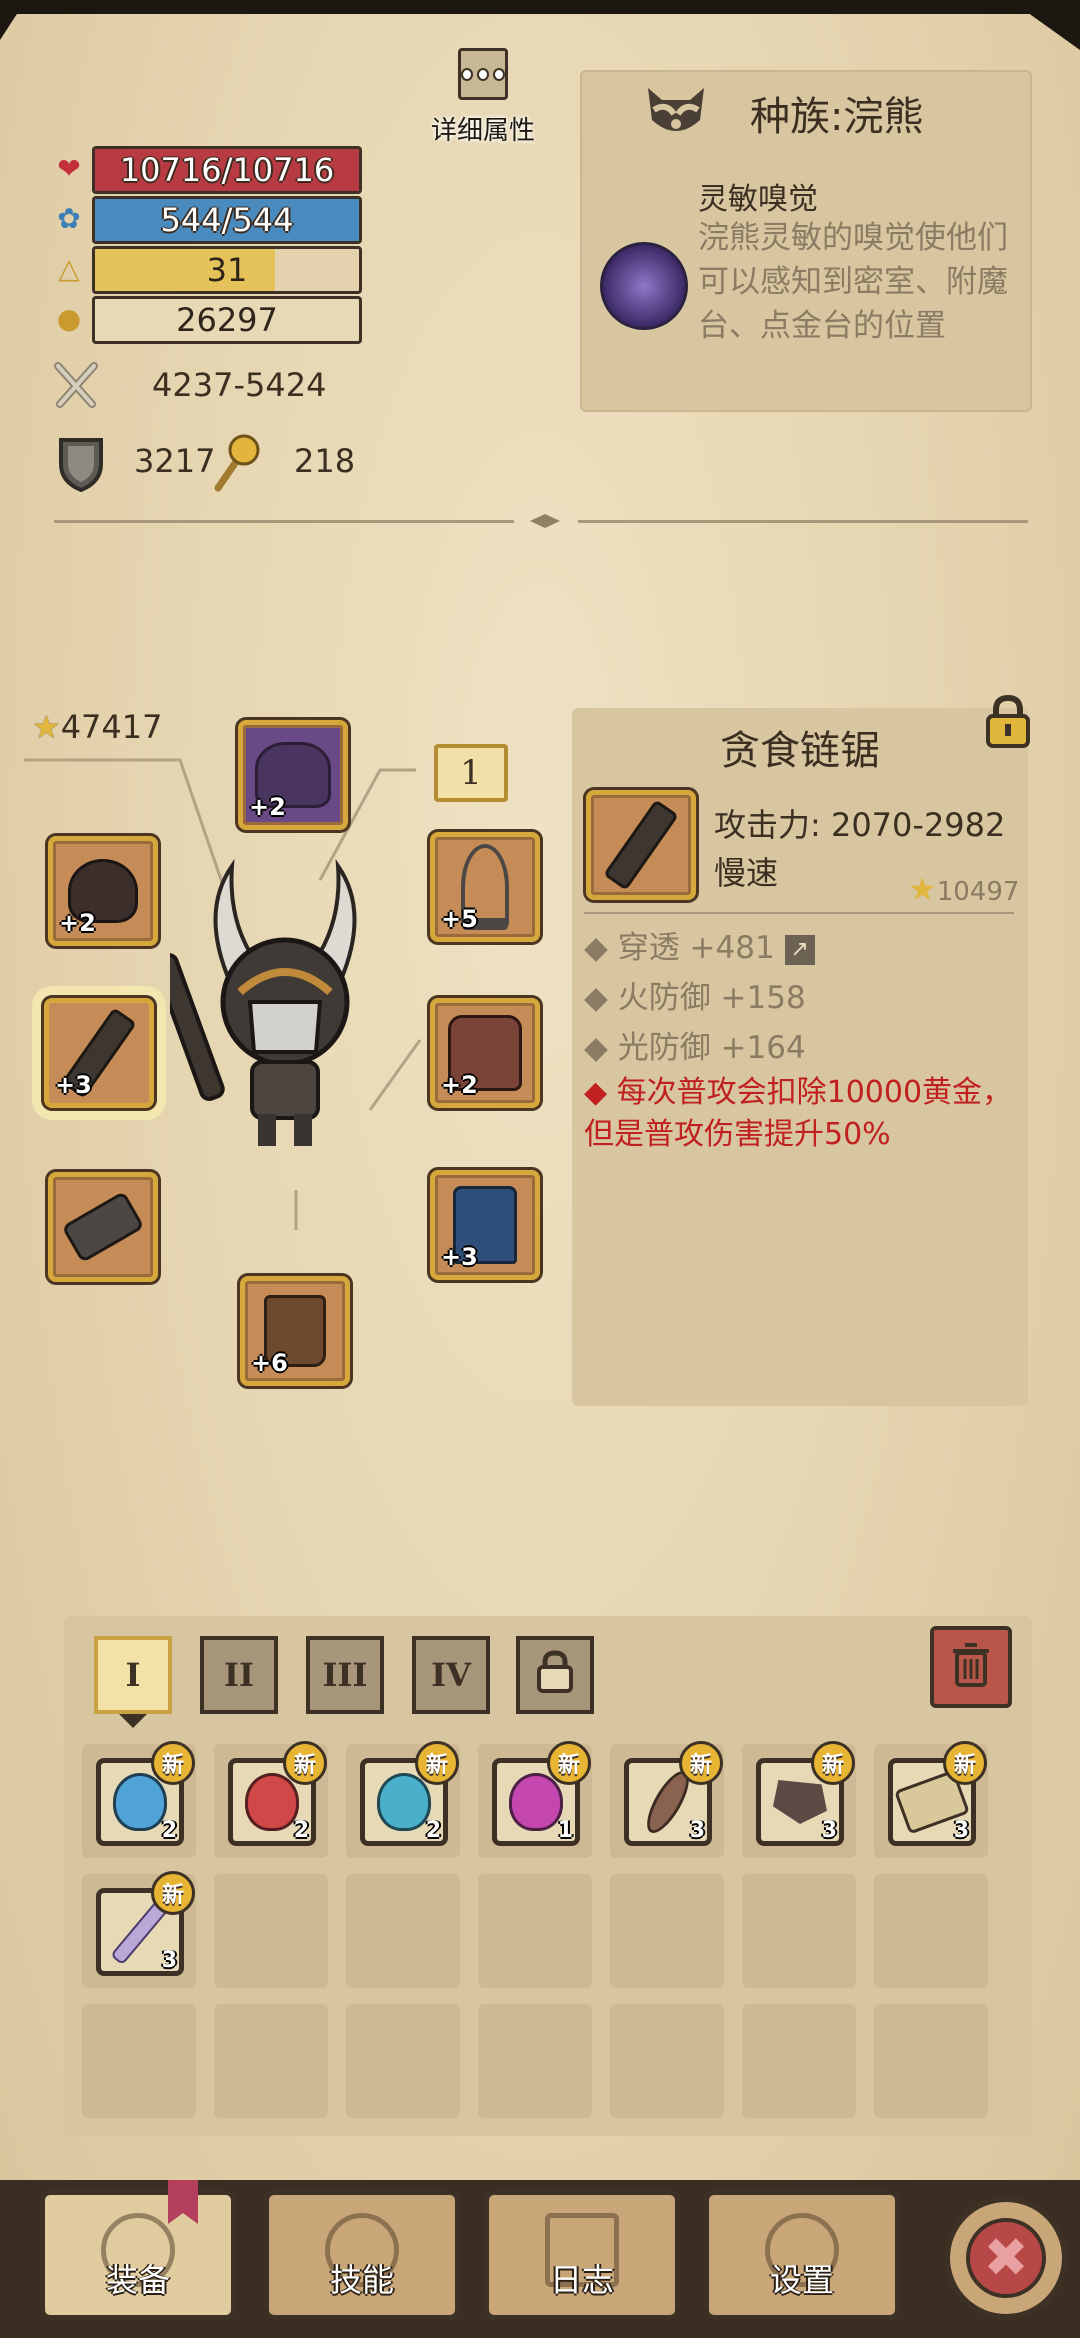 This screenshot has height=2338, width=1080. I want to click on nav-equip-label: 装备, so click(137, 2280).